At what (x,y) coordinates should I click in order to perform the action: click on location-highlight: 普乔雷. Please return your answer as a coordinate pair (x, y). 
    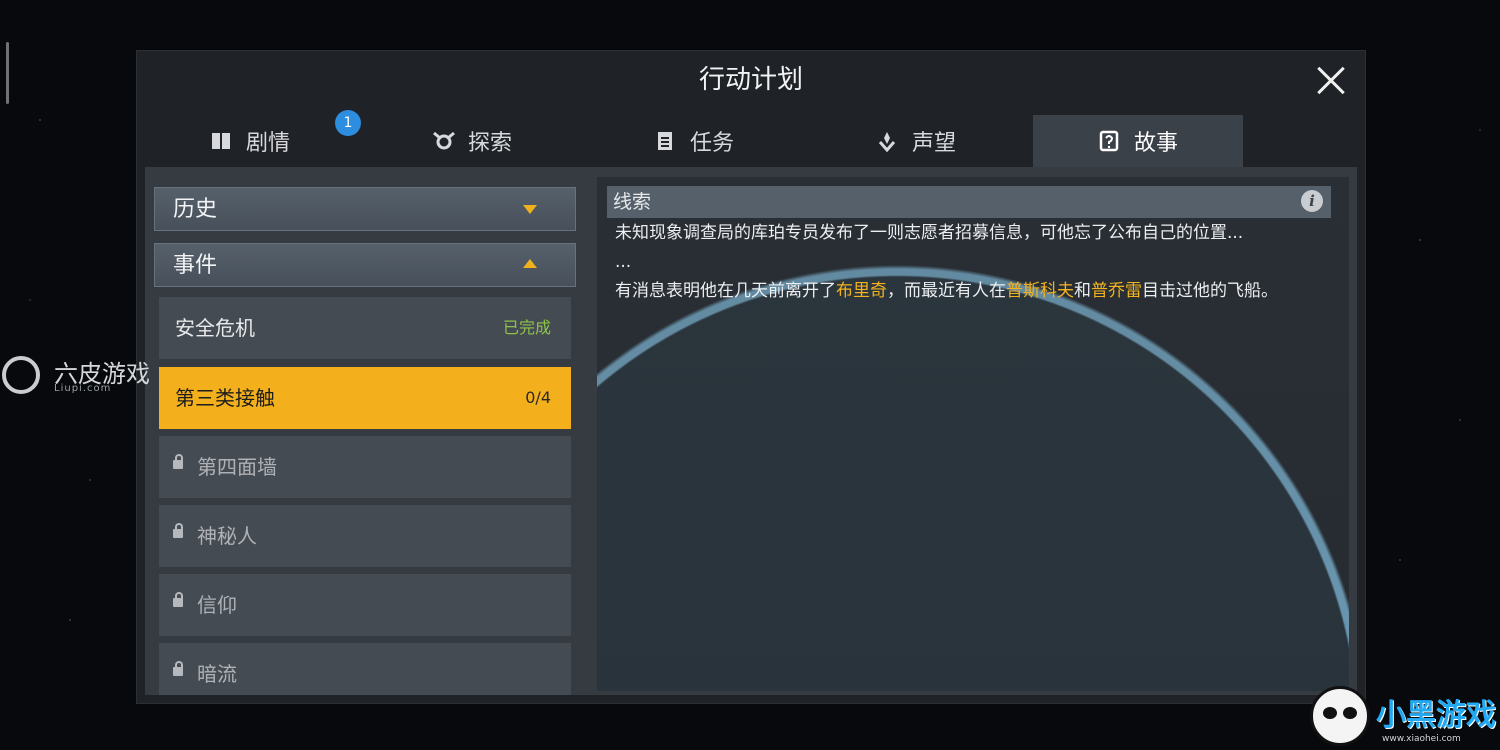
    Looking at the image, I should click on (1116, 291).